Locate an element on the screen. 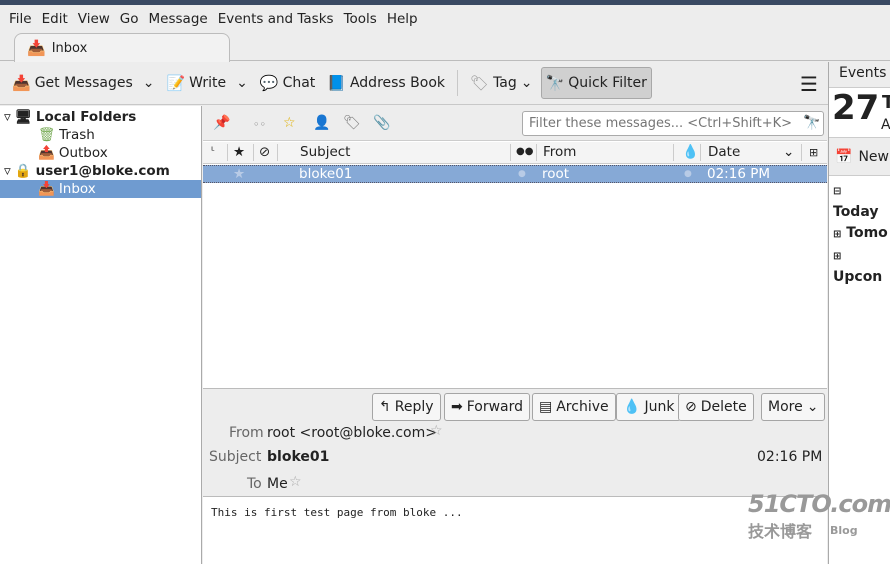  folder-outbox: 📤 Outbox is located at coordinates (100, 153).